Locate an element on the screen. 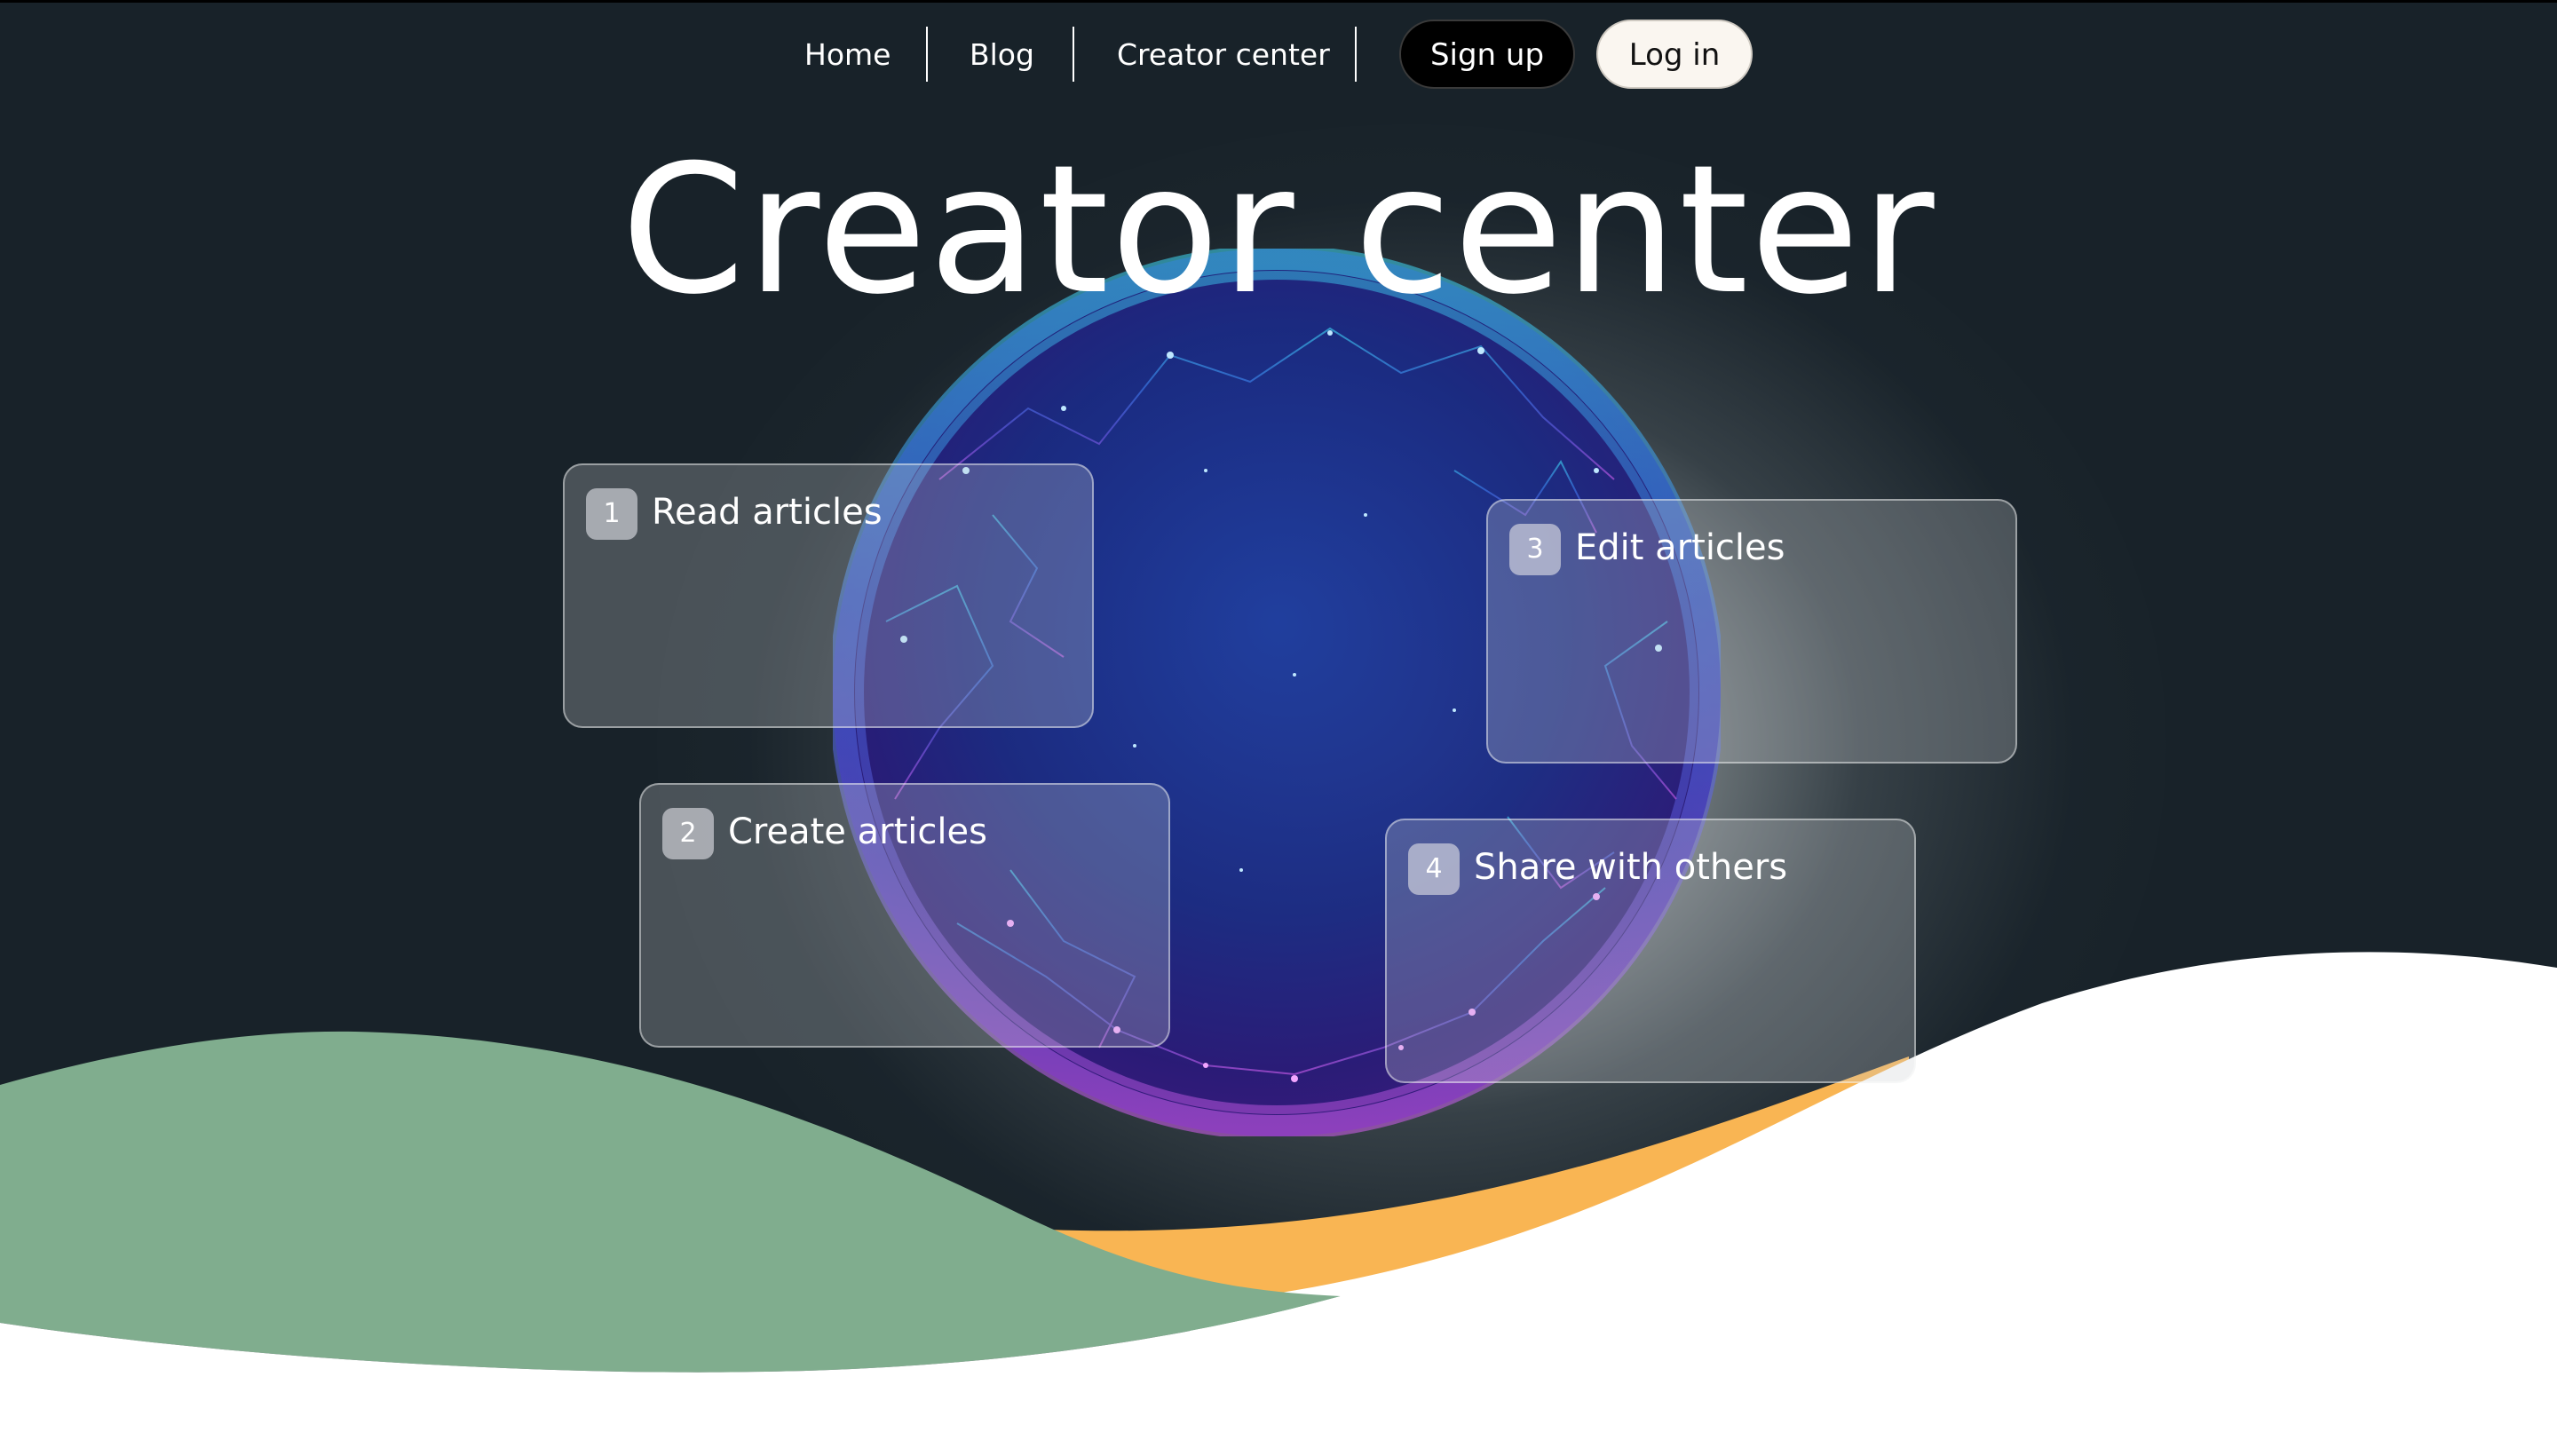  card-label: Share with others is located at coordinates (1631, 867).